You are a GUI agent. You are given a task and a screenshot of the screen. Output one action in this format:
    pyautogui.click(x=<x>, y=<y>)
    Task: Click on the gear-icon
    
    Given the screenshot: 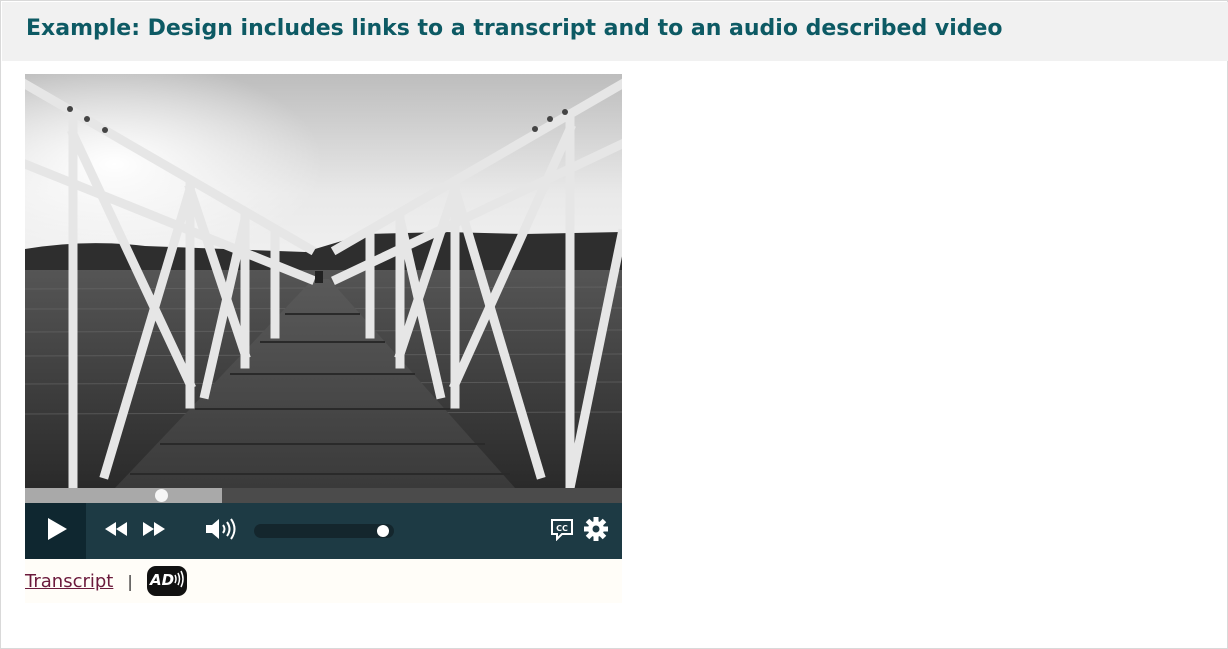 What is the action you would take?
    pyautogui.click(x=596, y=531)
    